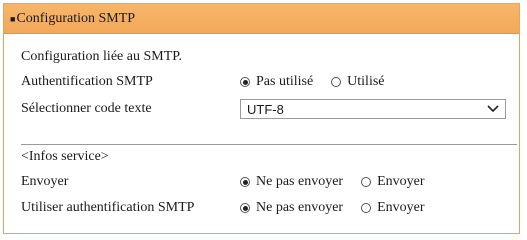  I want to click on send-option-do-not-send: Ne pas envoyer, so click(291, 182).